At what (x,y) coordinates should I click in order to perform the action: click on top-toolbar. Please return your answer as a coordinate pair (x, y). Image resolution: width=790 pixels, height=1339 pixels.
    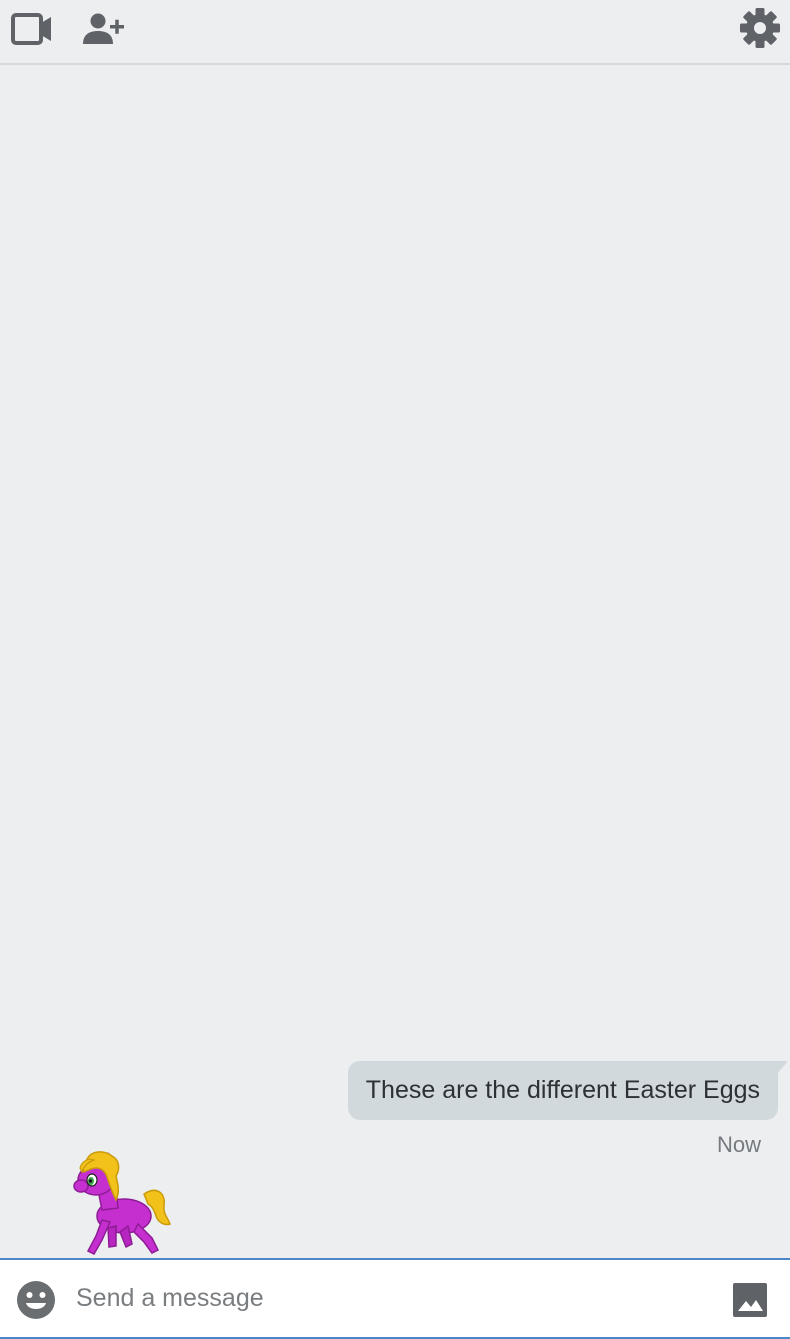
    Looking at the image, I should click on (395, 32).